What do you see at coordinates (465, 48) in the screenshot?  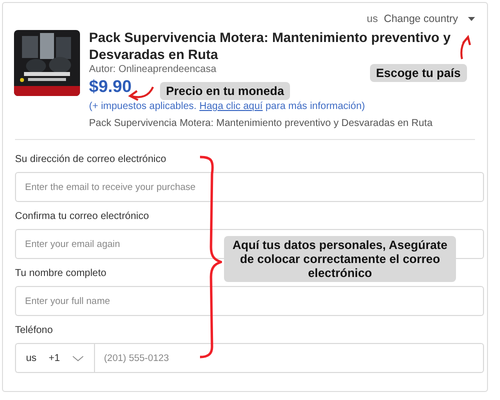 I see `arrow-icon` at bounding box center [465, 48].